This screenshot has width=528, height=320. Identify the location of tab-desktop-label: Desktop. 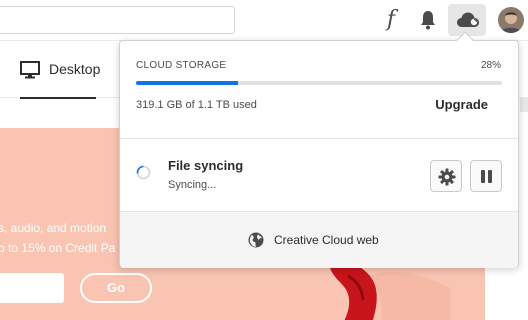
(75, 69).